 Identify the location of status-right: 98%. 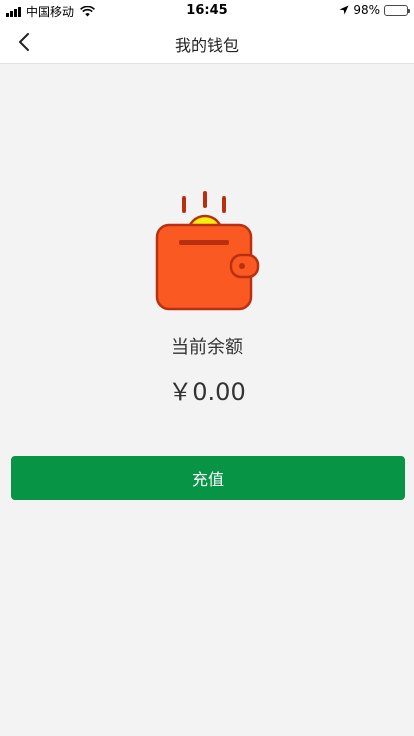
(374, 10).